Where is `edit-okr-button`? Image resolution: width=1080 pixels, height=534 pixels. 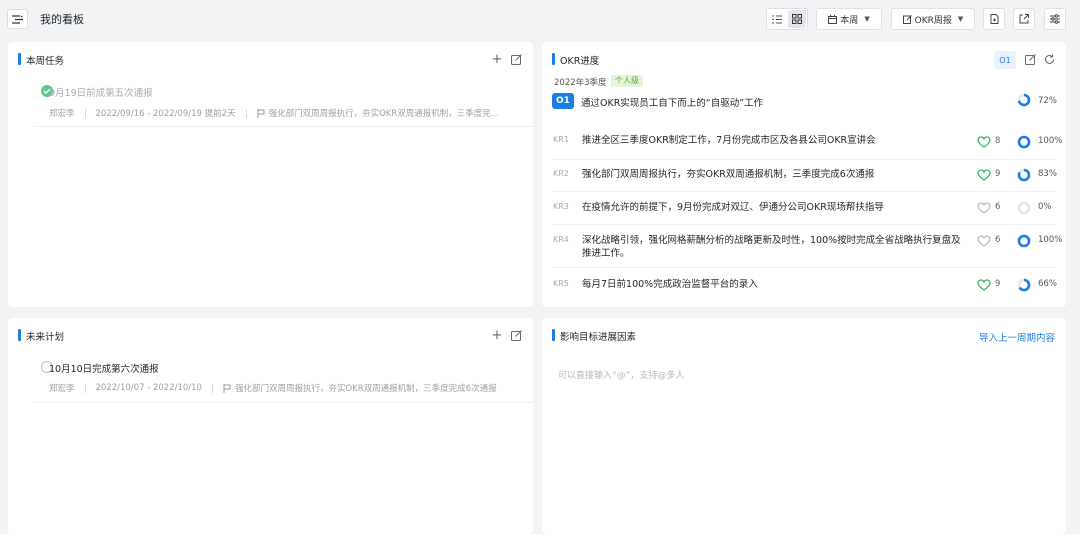
edit-okr-button is located at coordinates (1030, 59).